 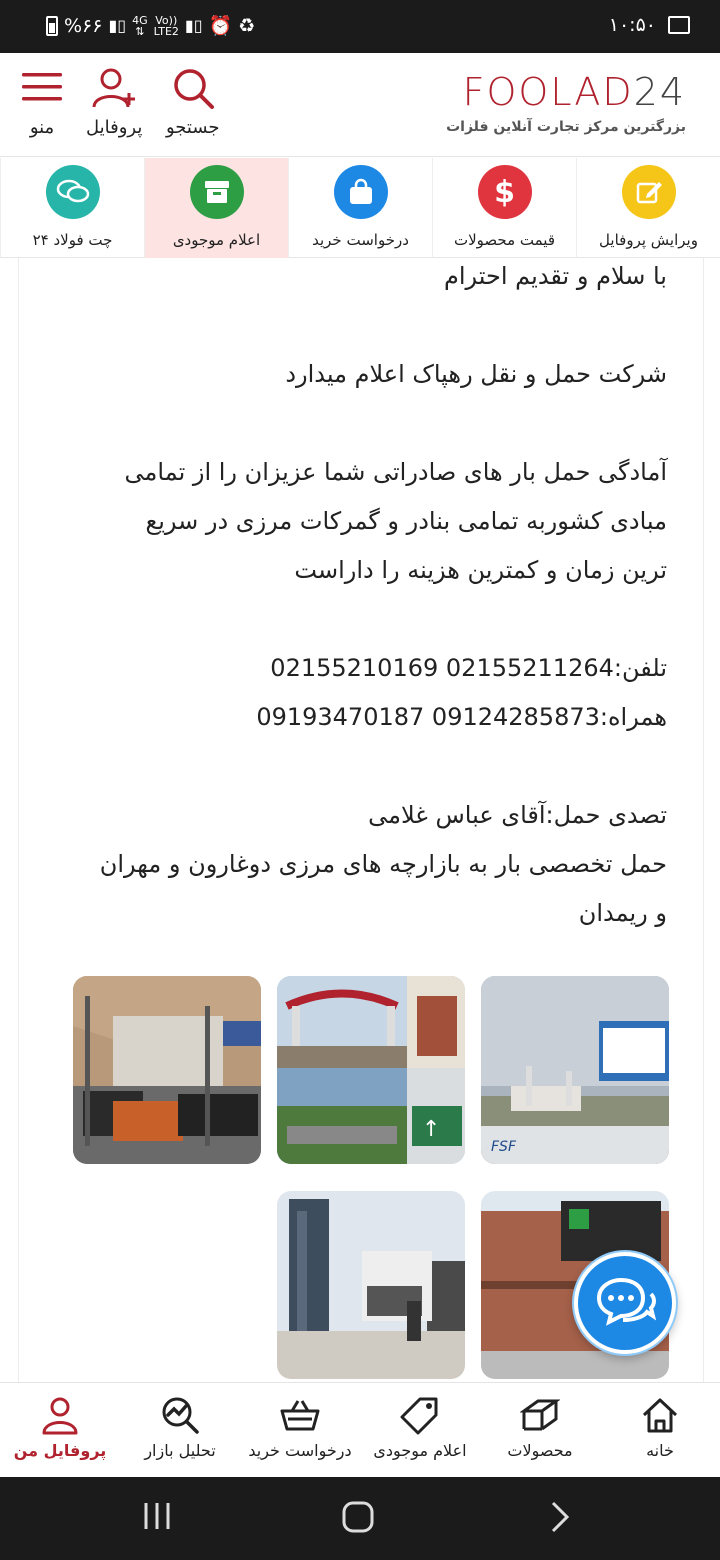 What do you see at coordinates (42, 127) in the screenshot?
I see `menu-label: منو` at bounding box center [42, 127].